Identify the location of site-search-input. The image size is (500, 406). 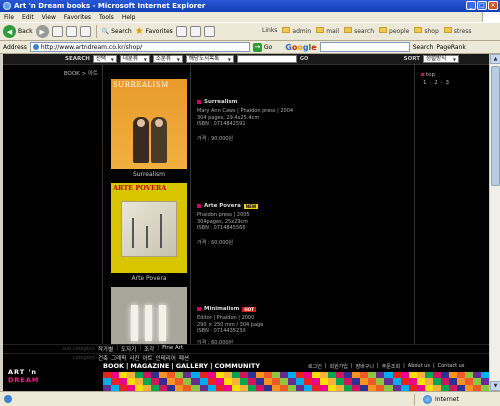
(266, 59).